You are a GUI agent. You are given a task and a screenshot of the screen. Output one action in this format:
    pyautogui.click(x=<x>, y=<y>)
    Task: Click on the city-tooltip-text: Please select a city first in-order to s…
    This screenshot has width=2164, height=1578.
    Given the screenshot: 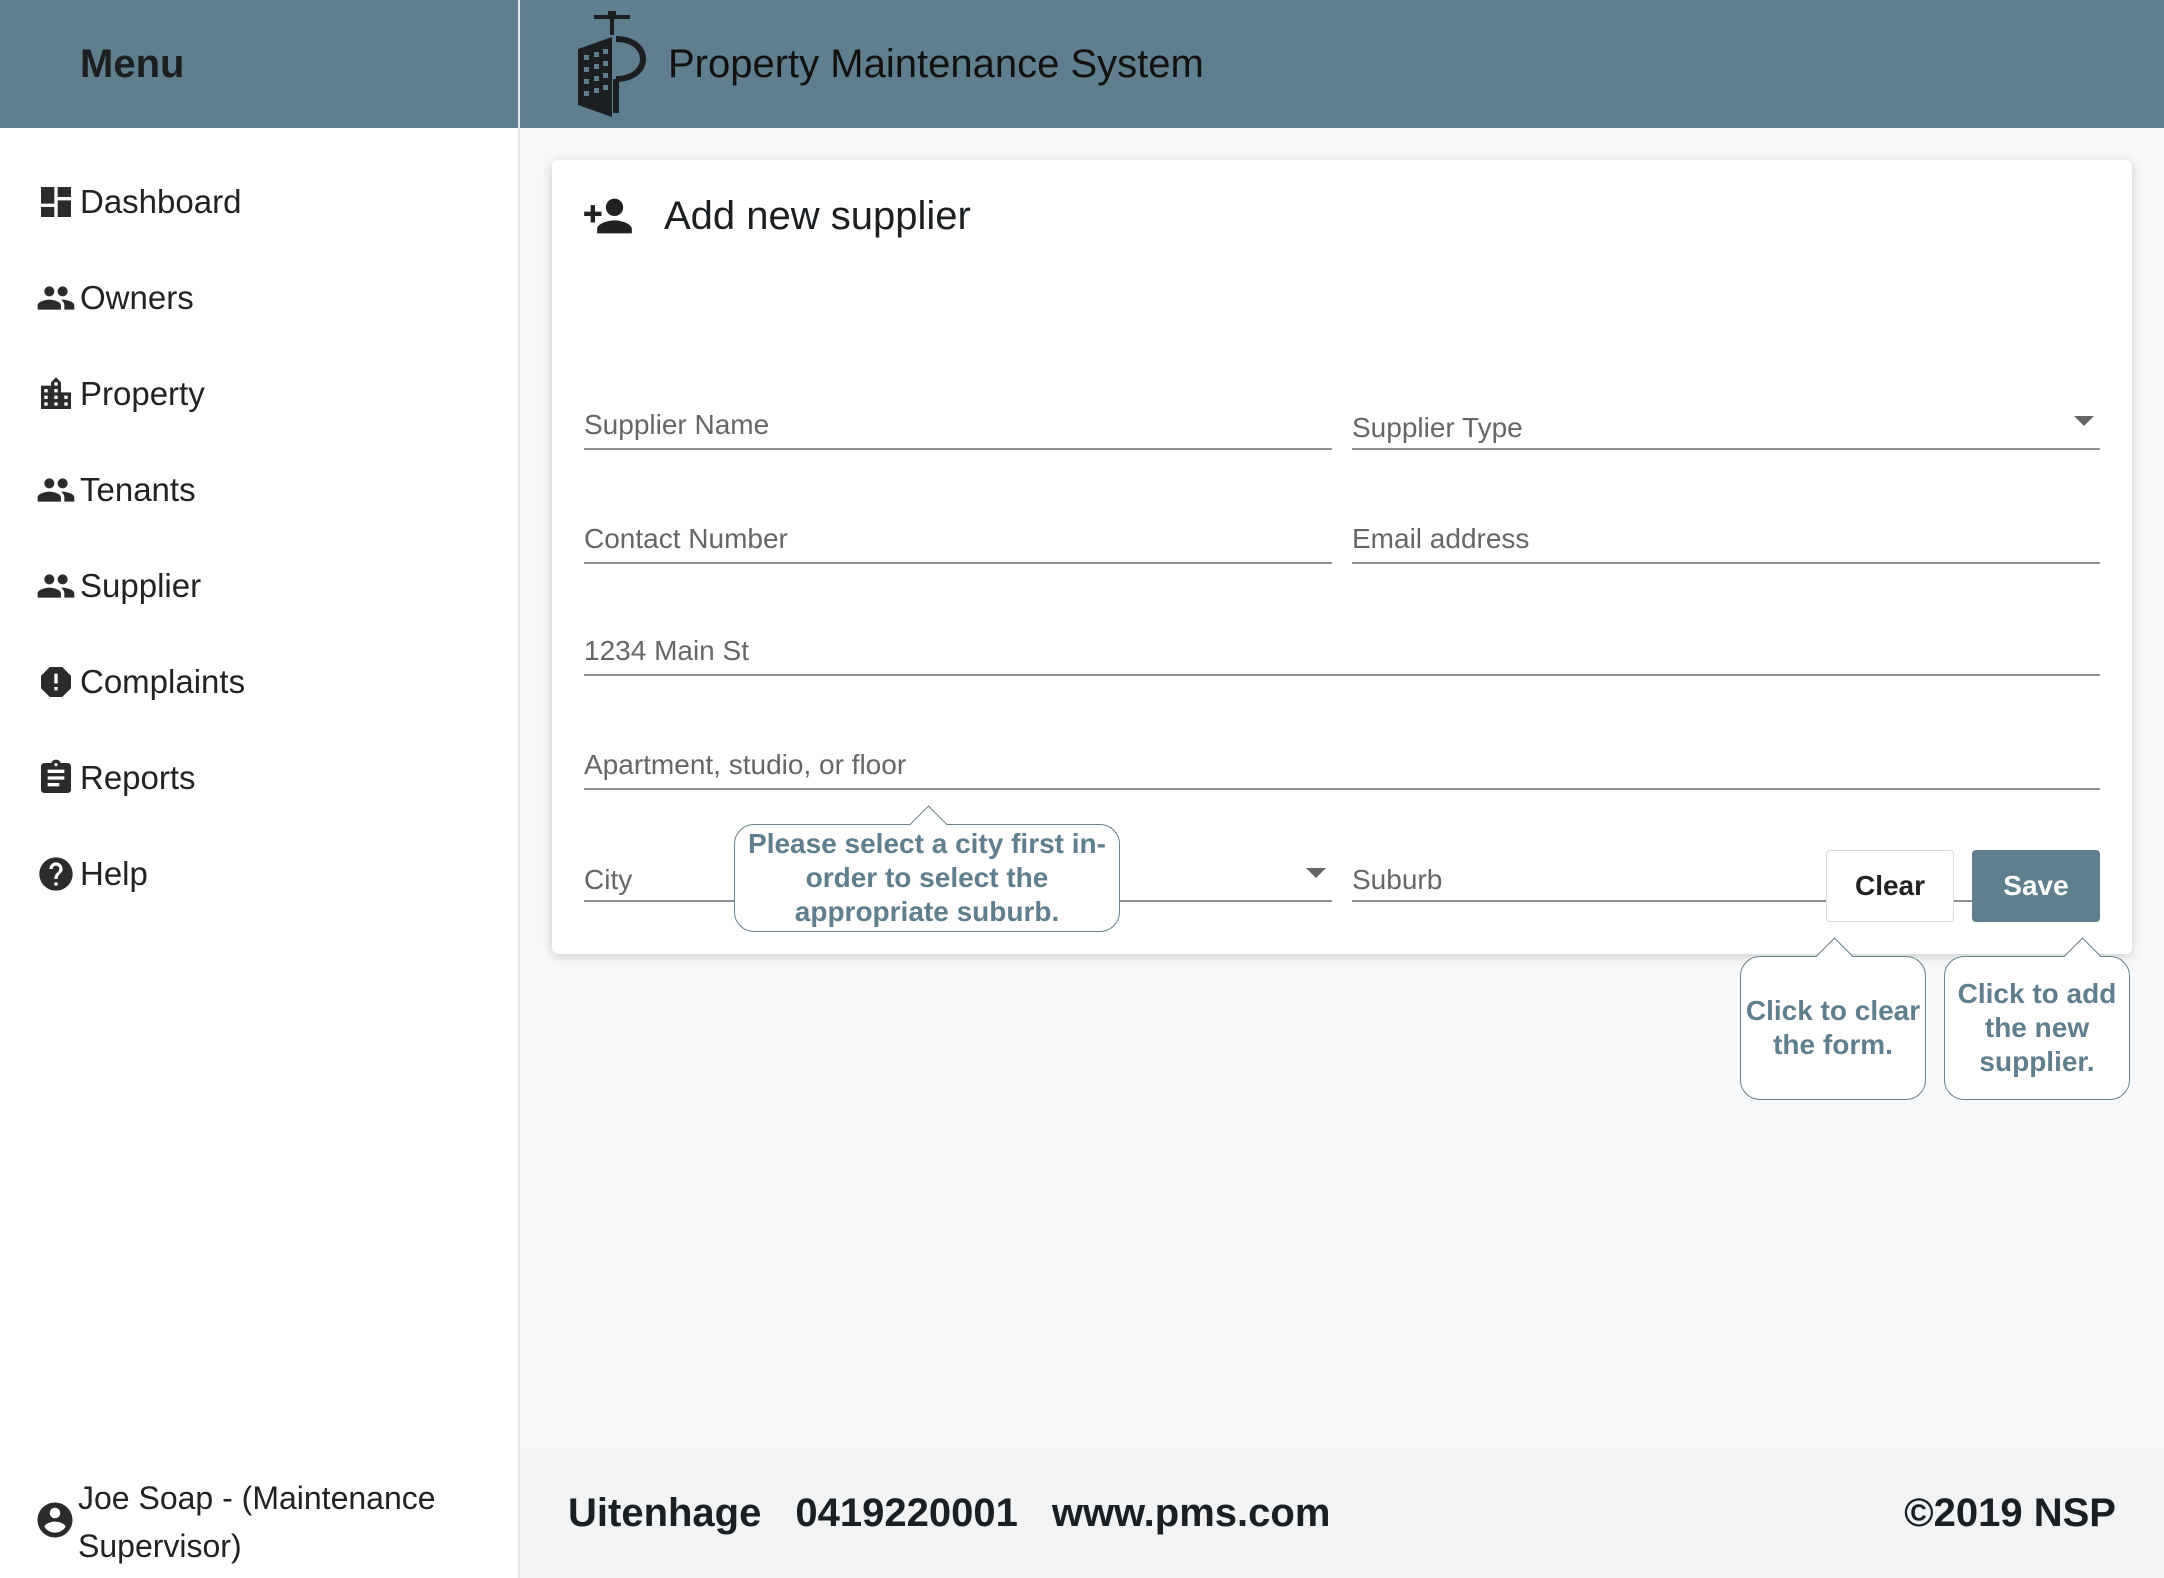 What is the action you would take?
    pyautogui.click(x=927, y=877)
    